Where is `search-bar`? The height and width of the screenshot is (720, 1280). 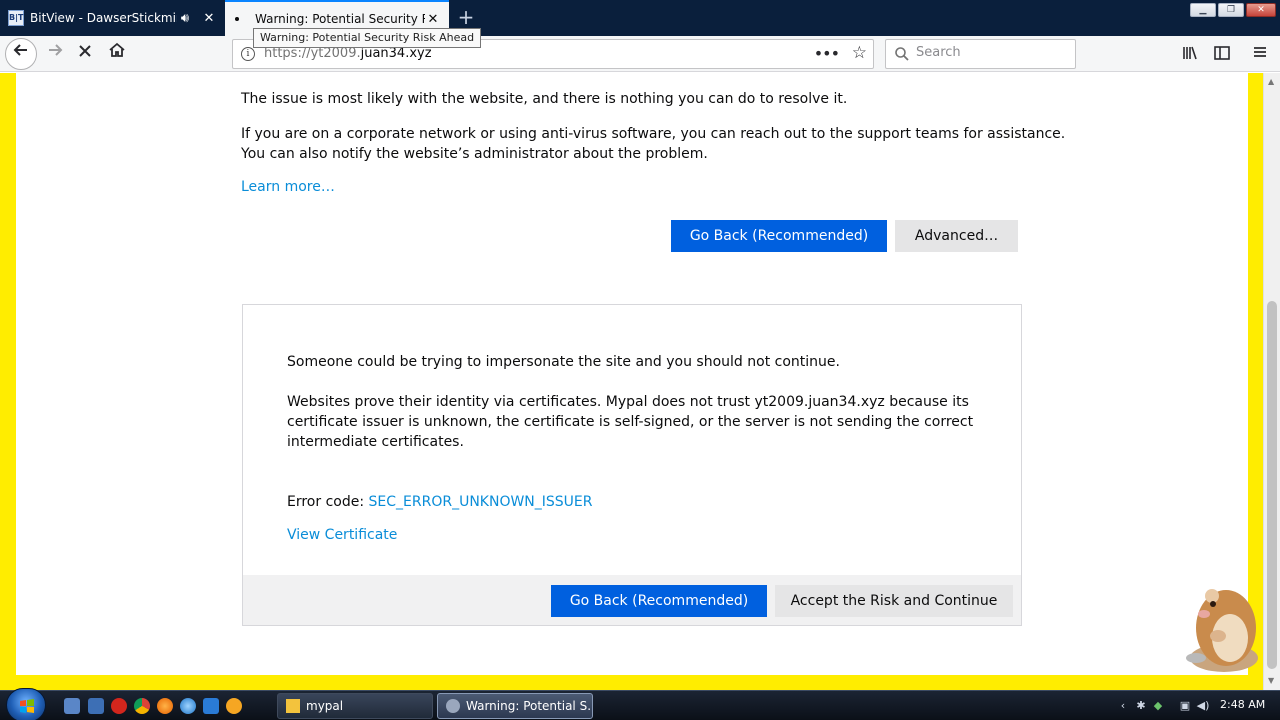
search-bar is located at coordinates (980, 54).